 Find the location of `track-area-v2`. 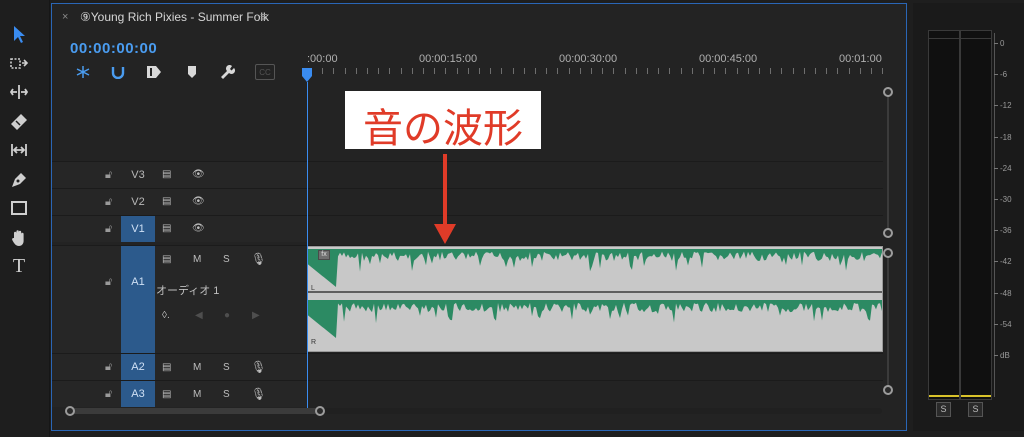

track-area-v2 is located at coordinates (595, 201).